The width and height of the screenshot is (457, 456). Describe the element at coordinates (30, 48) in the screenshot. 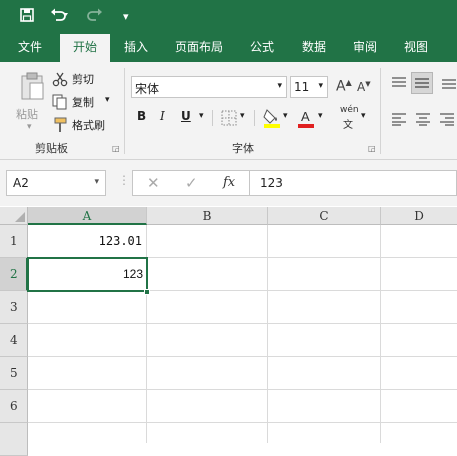

I see `tab-file: 文件` at that location.